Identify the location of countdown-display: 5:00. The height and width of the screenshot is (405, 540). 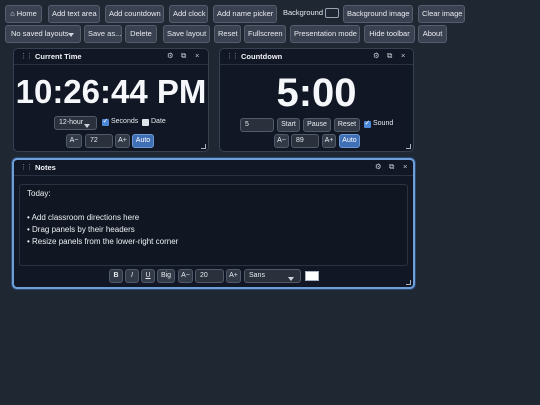
(316, 93).